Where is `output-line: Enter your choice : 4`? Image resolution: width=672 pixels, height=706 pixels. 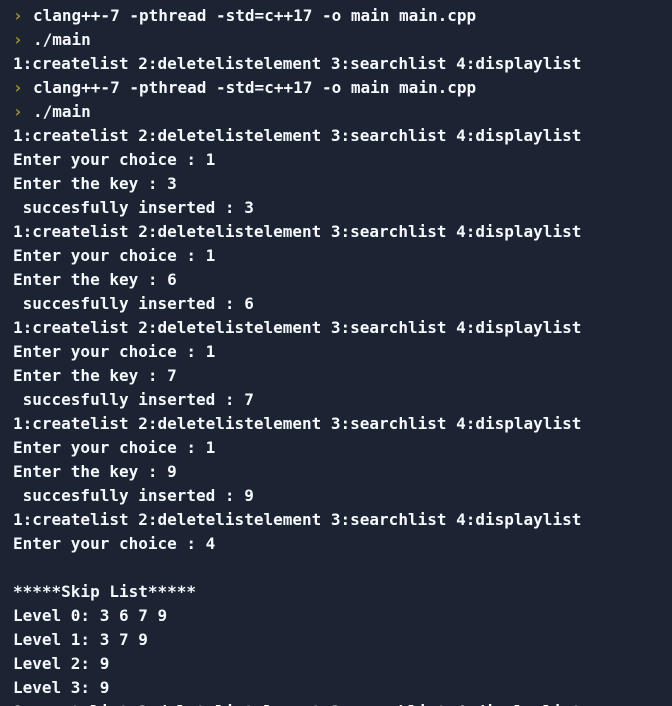
output-line: Enter your choice : 4 is located at coordinates (114, 544).